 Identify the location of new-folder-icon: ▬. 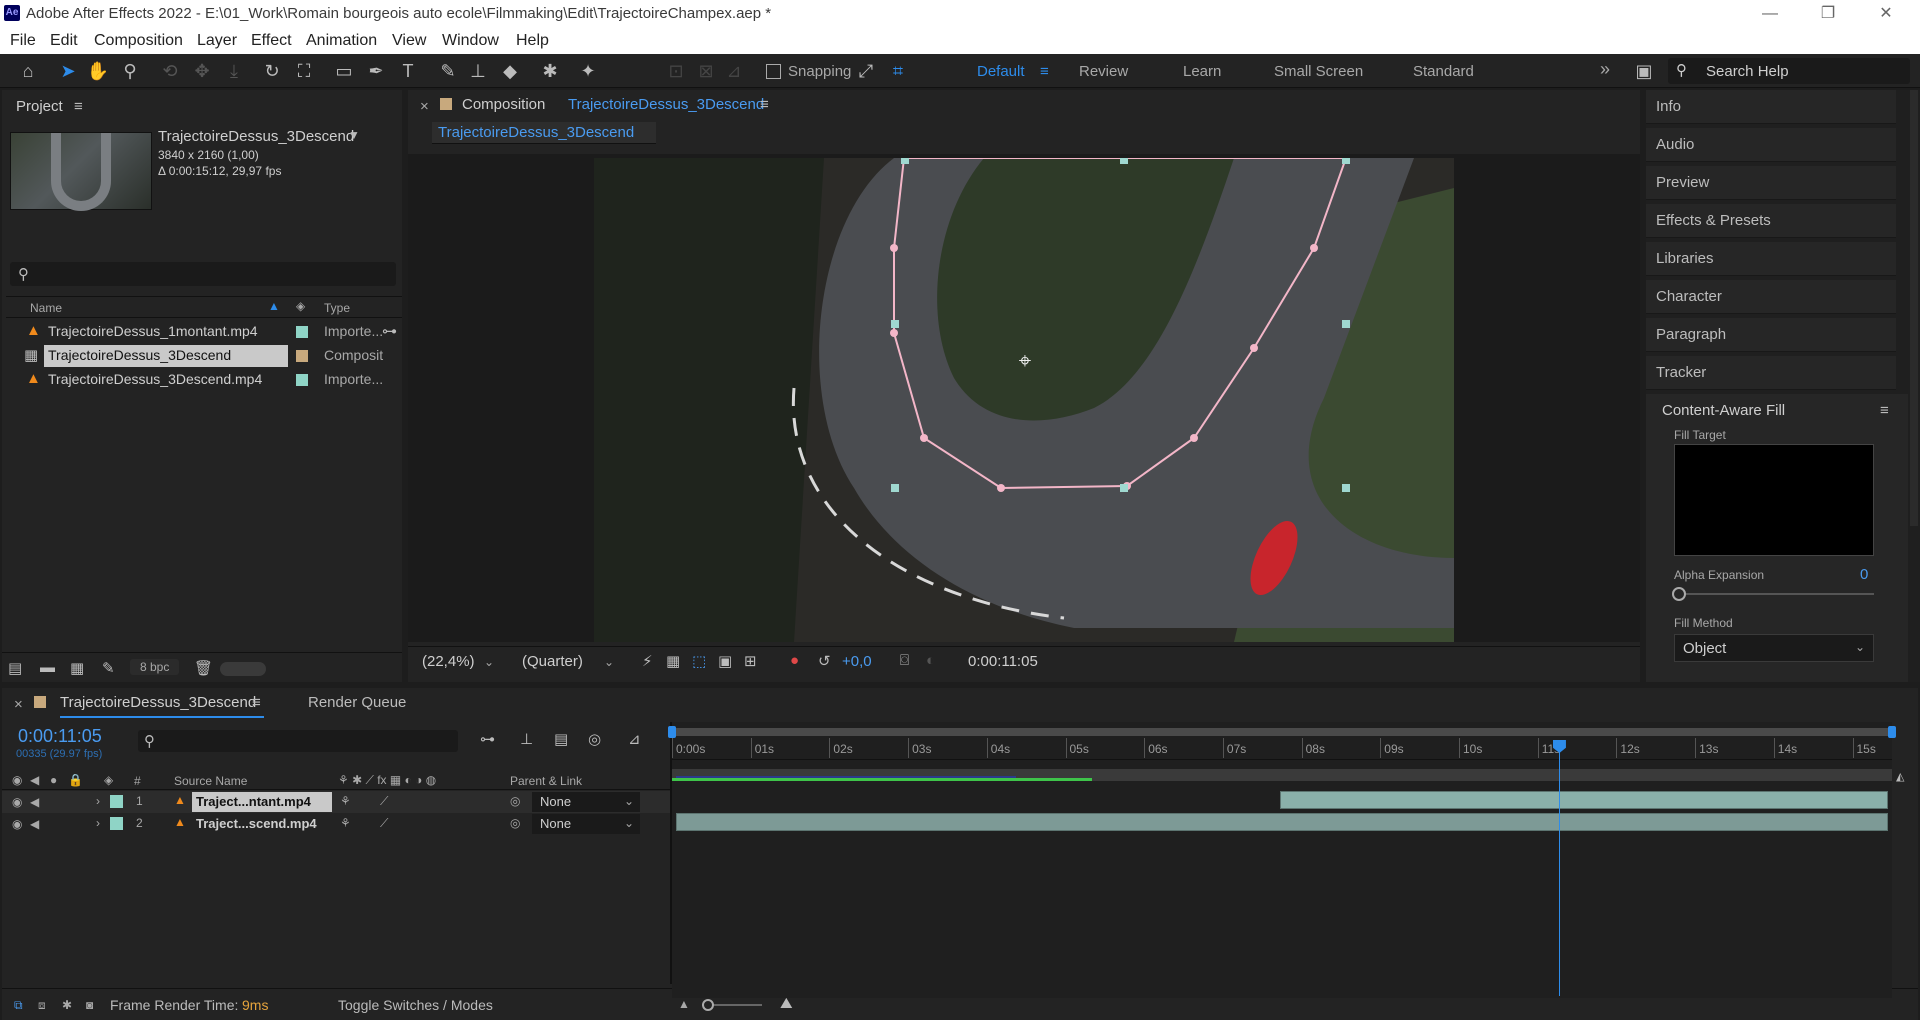
(47, 667).